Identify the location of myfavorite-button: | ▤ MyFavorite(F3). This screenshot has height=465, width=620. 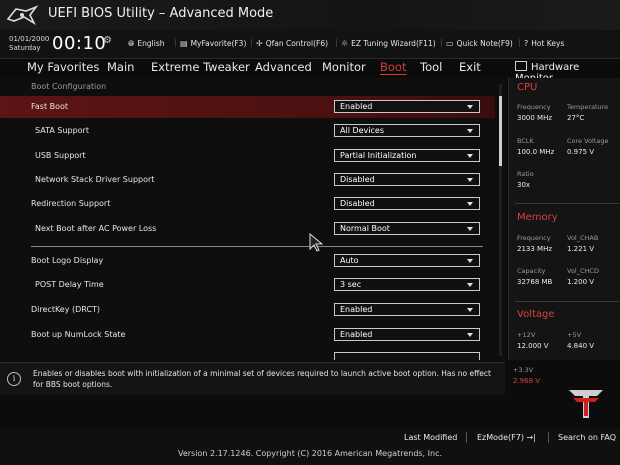
(210, 43).